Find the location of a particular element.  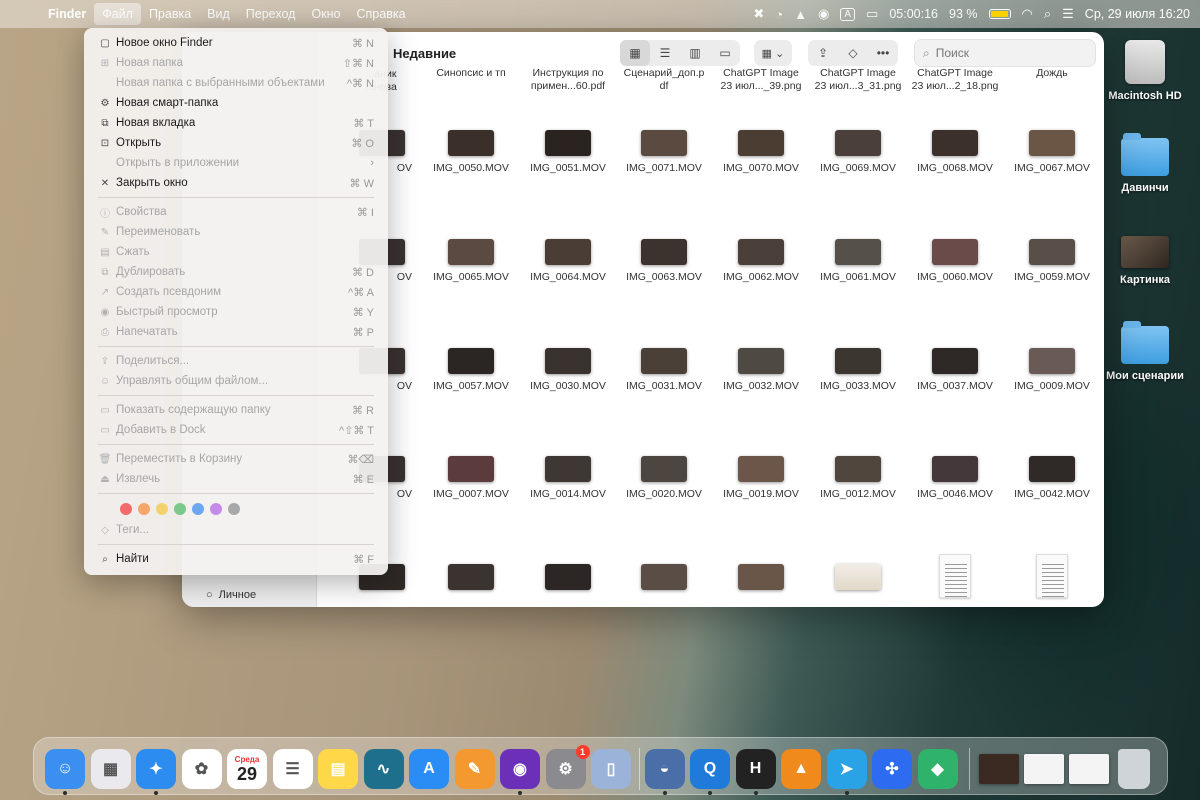

menu-item: ↗ Создать псевдоним ^⌘ A is located at coordinates (236, 292).